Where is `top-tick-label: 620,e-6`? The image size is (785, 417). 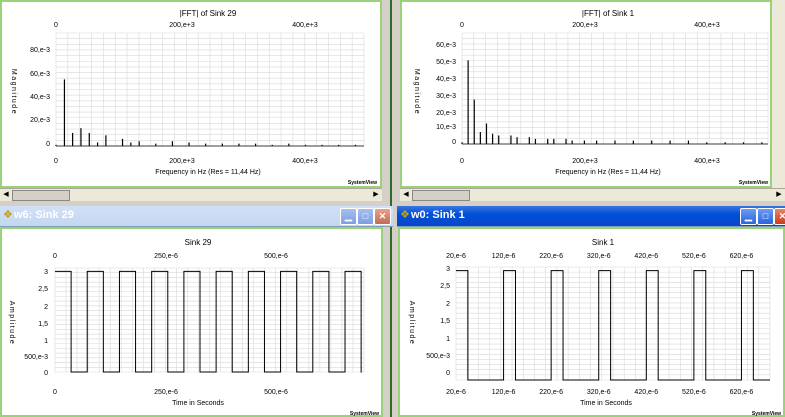 top-tick-label: 620,e-6 is located at coordinates (742, 256).